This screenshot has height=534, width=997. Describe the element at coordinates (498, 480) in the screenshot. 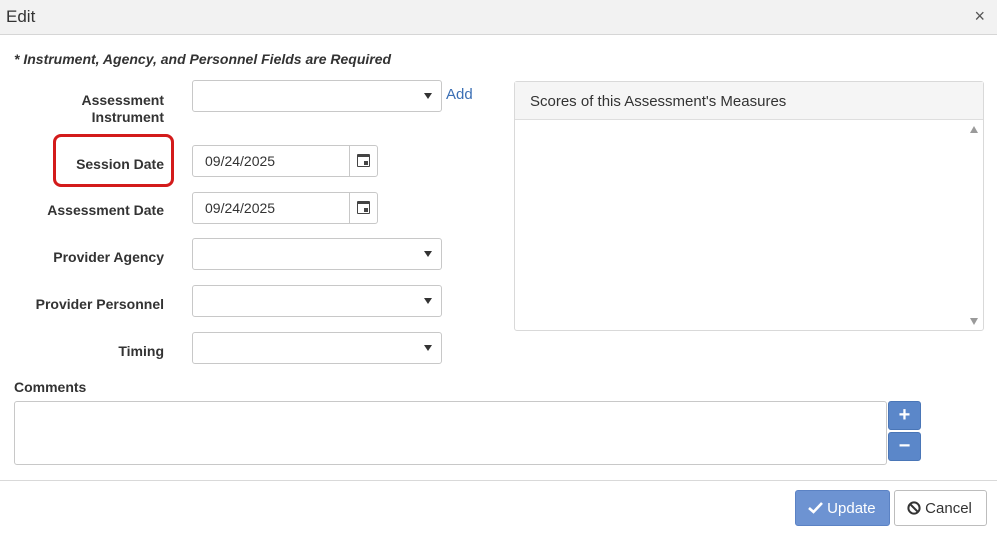

I see `footer-divider` at that location.